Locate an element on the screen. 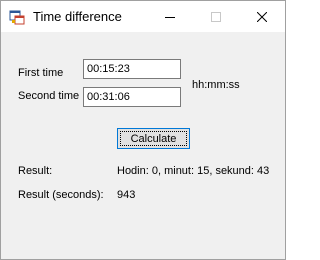 Image resolution: width=320 pixels, height=260 pixels. result-value: Hodin: 0, minut: 15, sekund: 43 is located at coordinates (193, 171).